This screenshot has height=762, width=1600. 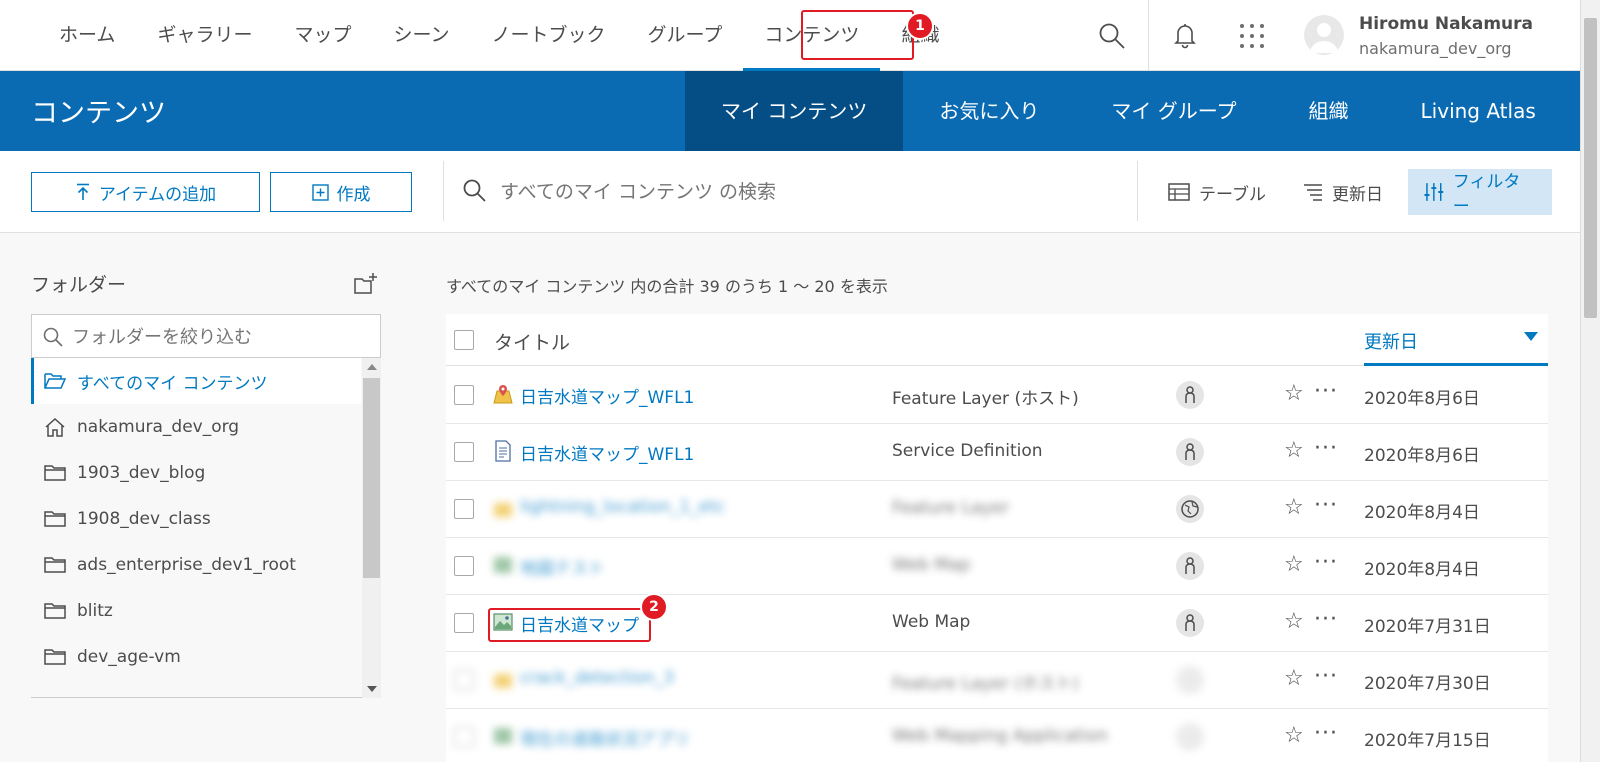 What do you see at coordinates (503, 681) in the screenshot?
I see `feature-layer-icon` at bounding box center [503, 681].